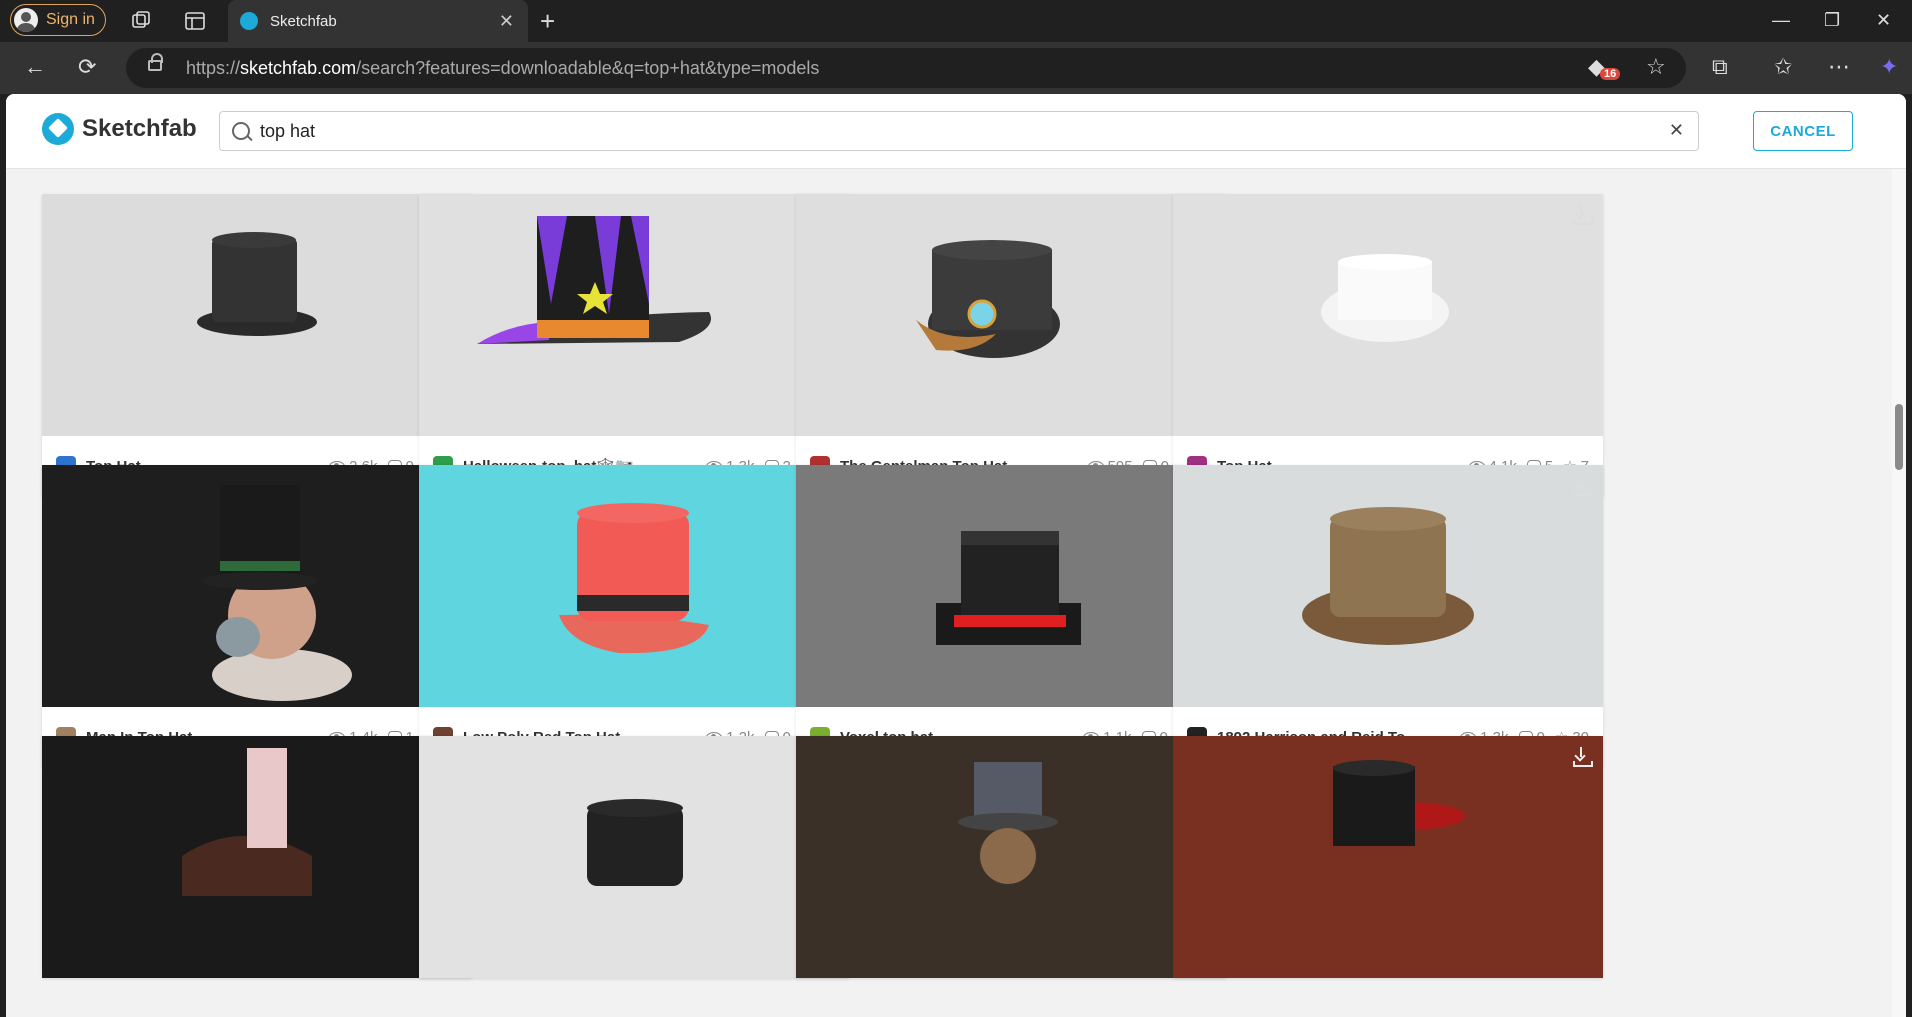 This screenshot has height=1017, width=1912. I want to click on favorites-icon: ✩, so click(1783, 67).